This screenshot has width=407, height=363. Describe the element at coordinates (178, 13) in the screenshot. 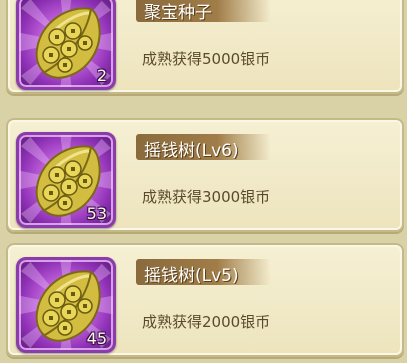

I see `item-name: 聚宝种子` at that location.